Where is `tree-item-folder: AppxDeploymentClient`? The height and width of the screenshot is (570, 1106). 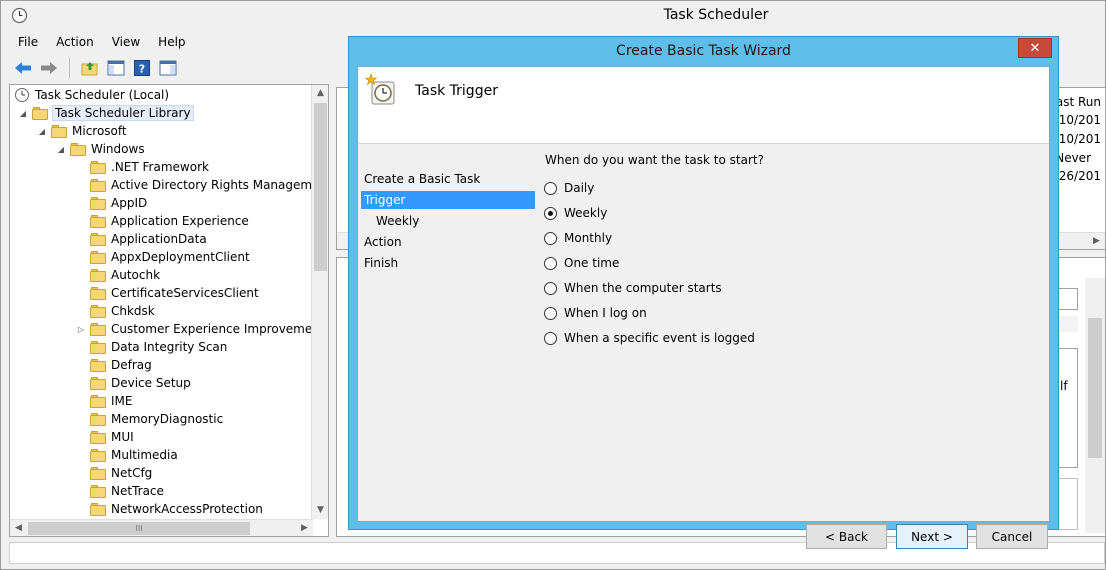
tree-item-folder: AppxDeploymentClient is located at coordinates (163, 257).